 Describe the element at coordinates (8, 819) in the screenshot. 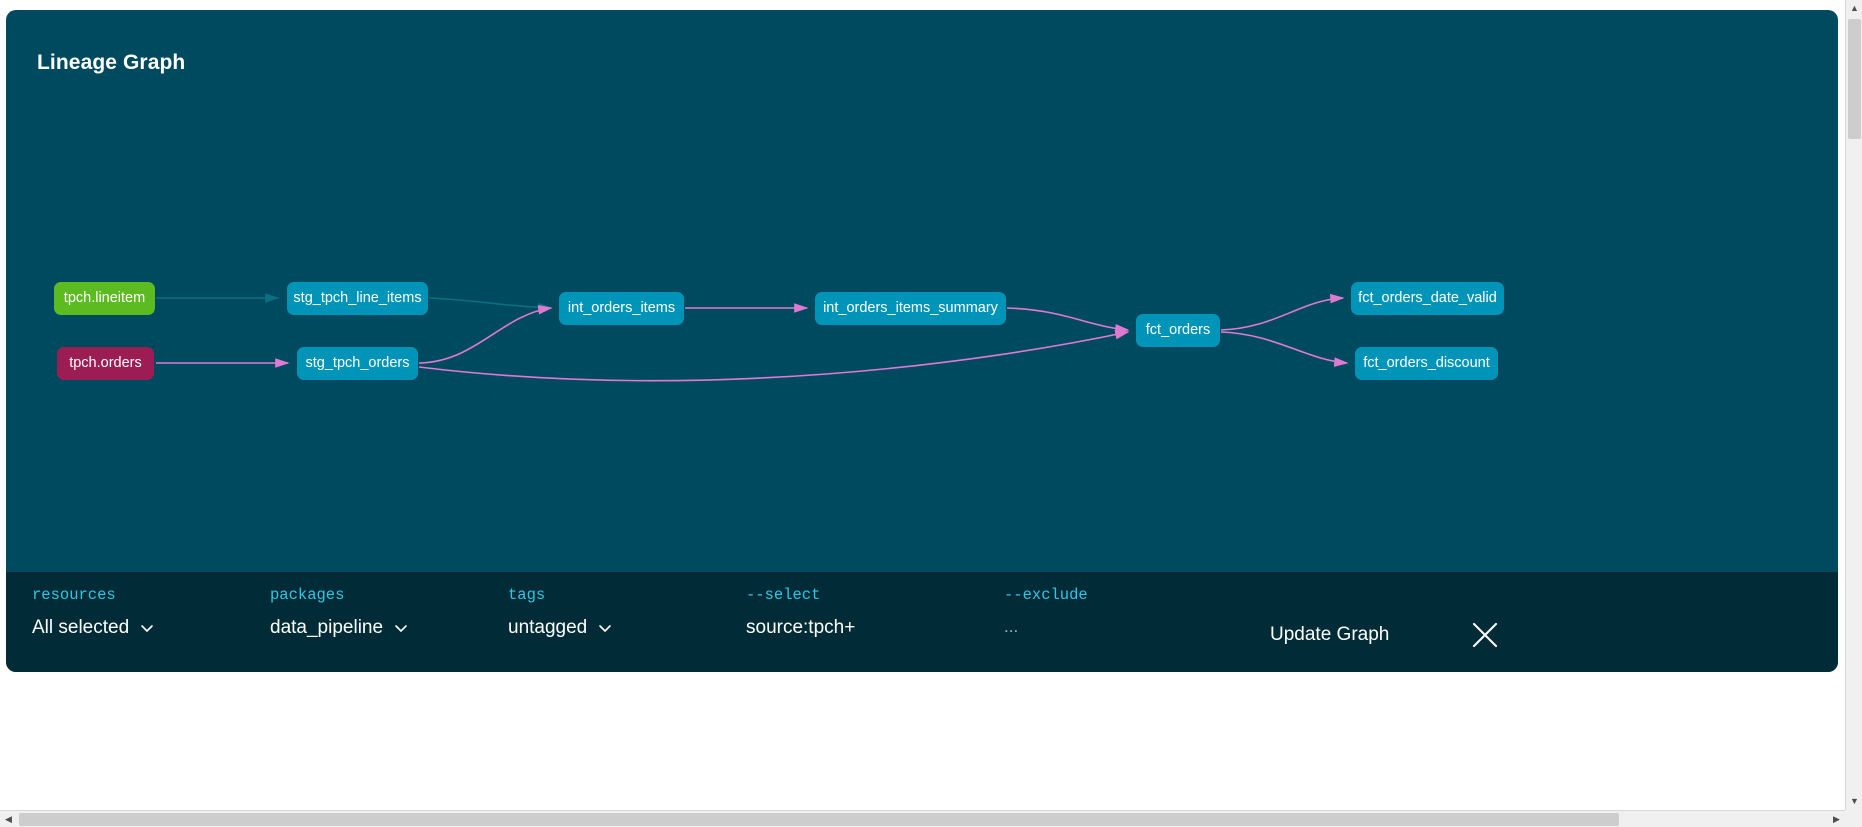

I see `scroll-left-arrow: ◀` at that location.